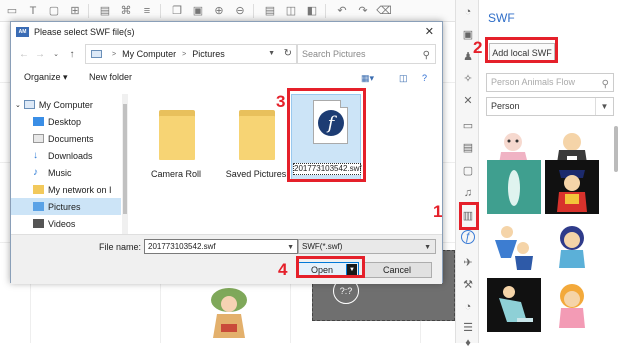 Image resolution: width=620 pixels, height=350 pixels. I want to click on folder-icon: ▢, so click(468, 170).